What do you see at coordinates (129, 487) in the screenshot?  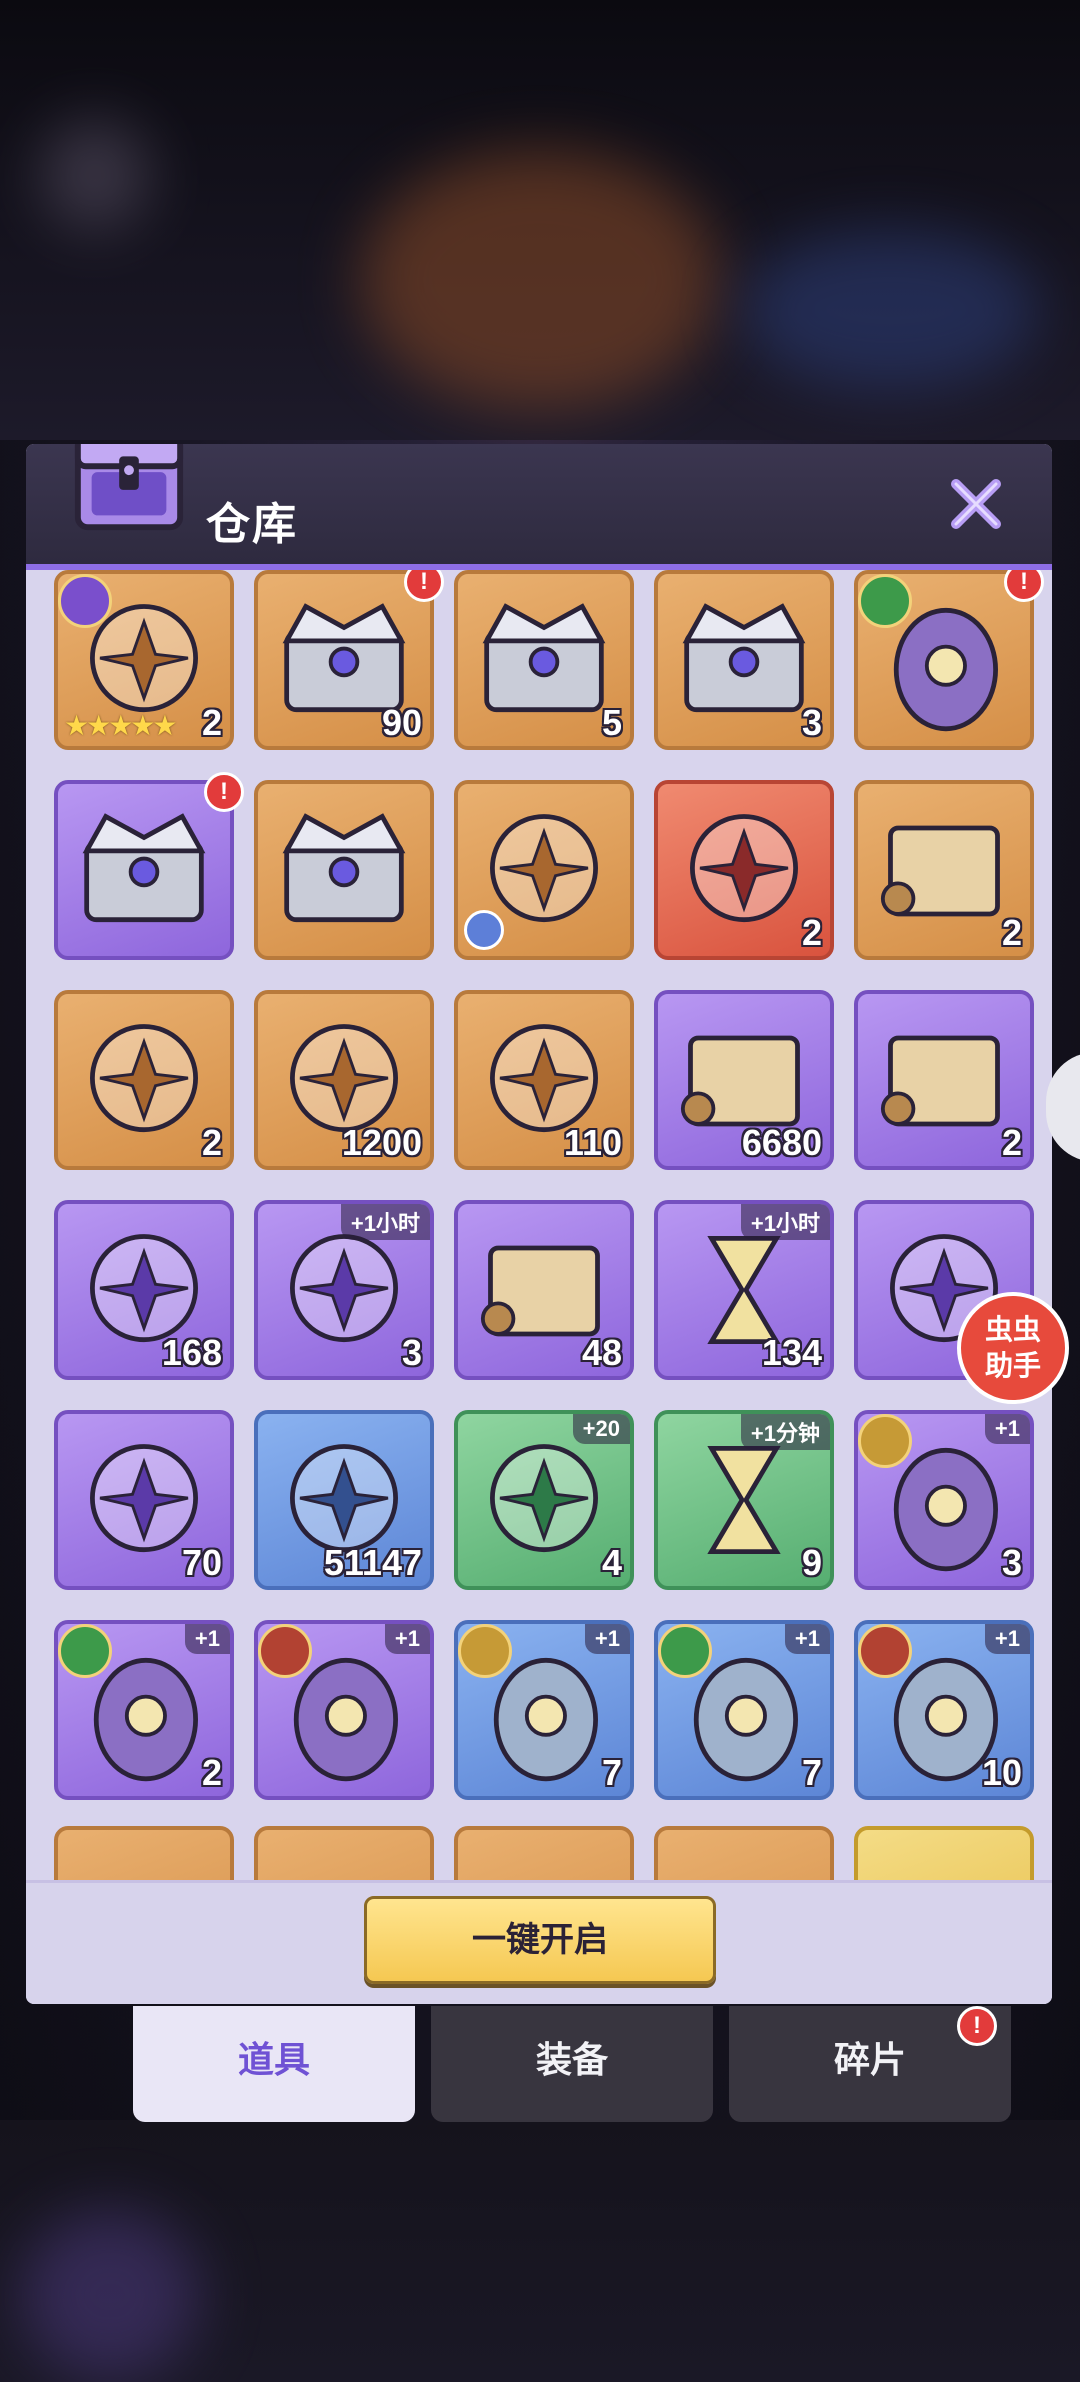 I see `warehouse-chest-icon` at bounding box center [129, 487].